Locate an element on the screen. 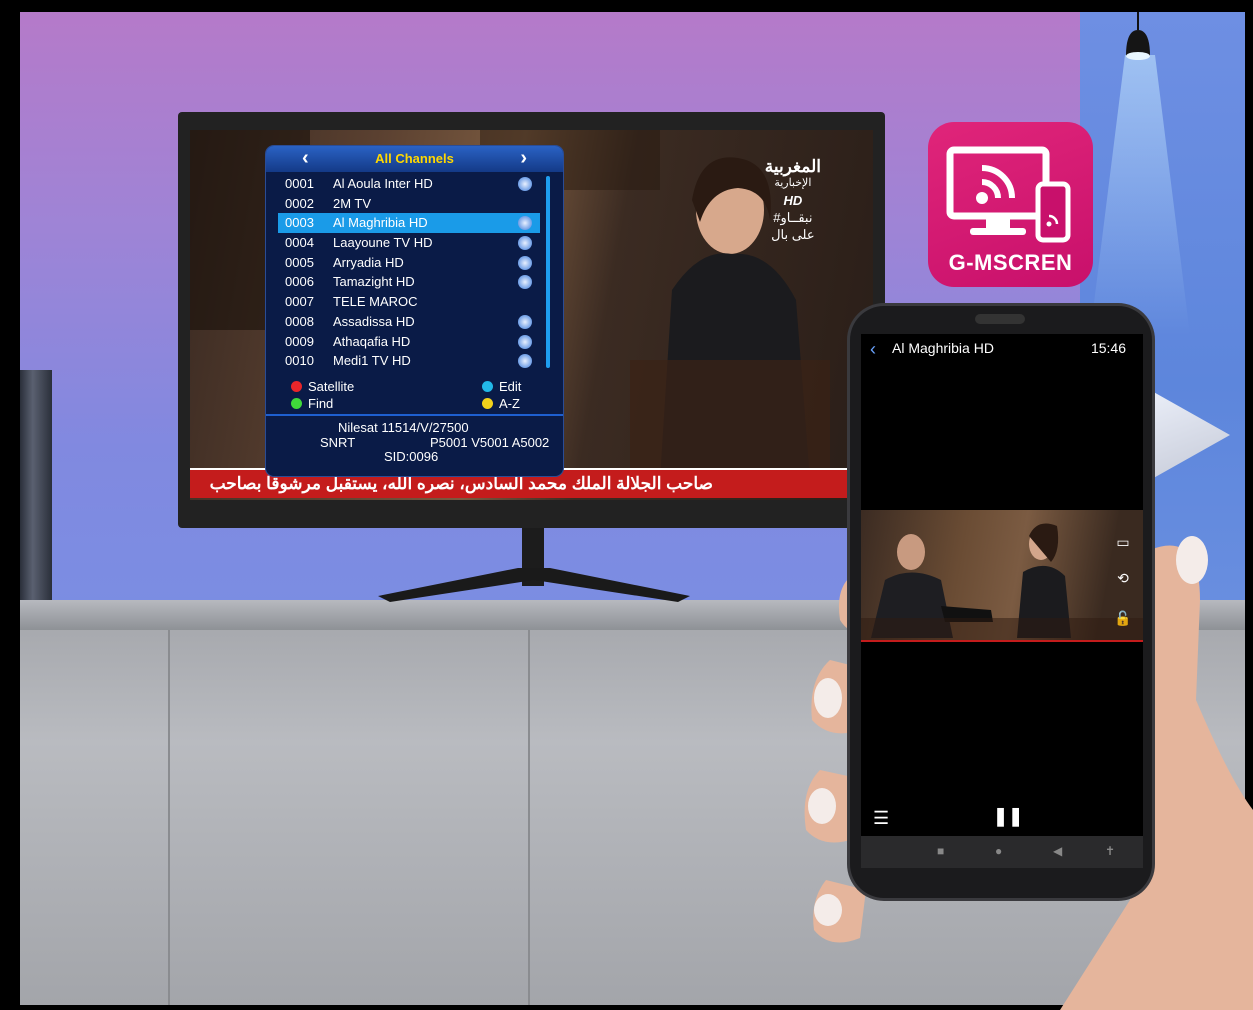 This screenshot has width=1253, height=1010. key-satellite: Satellite is located at coordinates (322, 386).